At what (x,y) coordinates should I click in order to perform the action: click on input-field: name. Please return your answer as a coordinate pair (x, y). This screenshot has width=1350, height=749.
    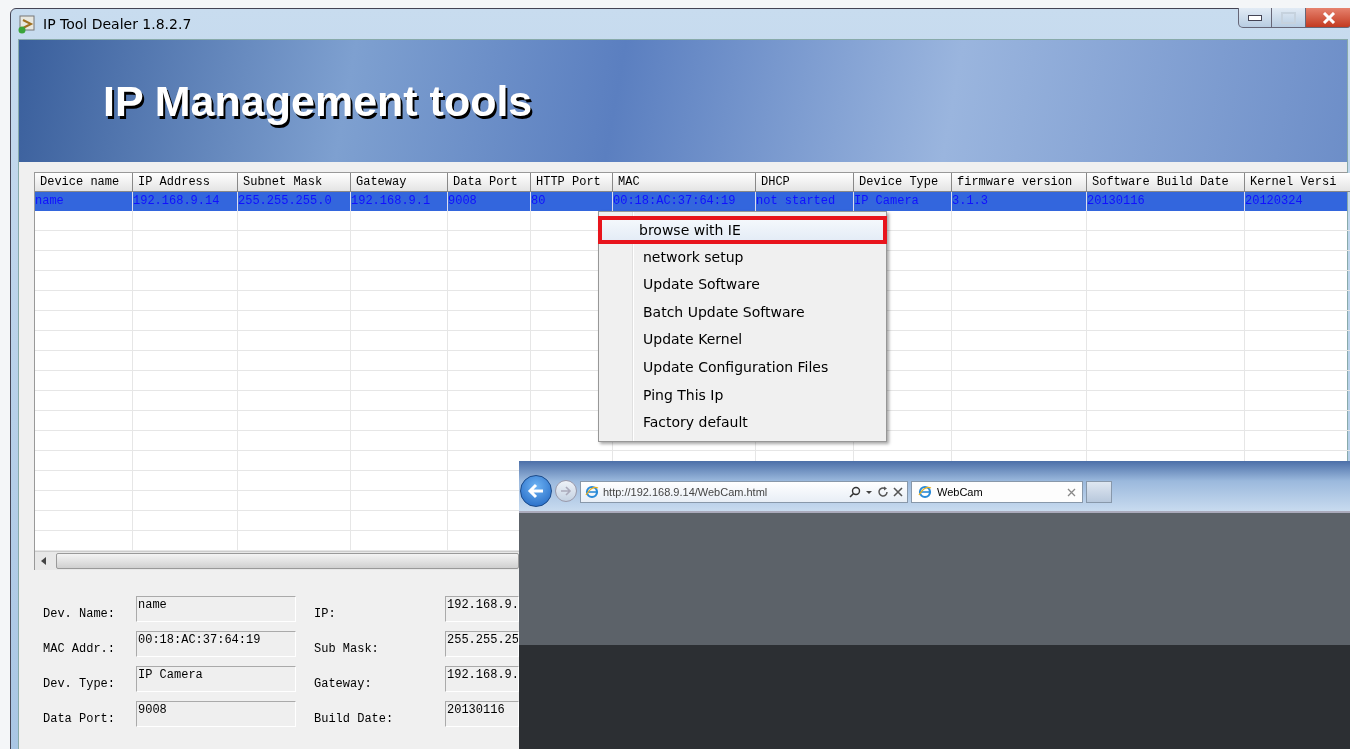
    Looking at the image, I should click on (216, 609).